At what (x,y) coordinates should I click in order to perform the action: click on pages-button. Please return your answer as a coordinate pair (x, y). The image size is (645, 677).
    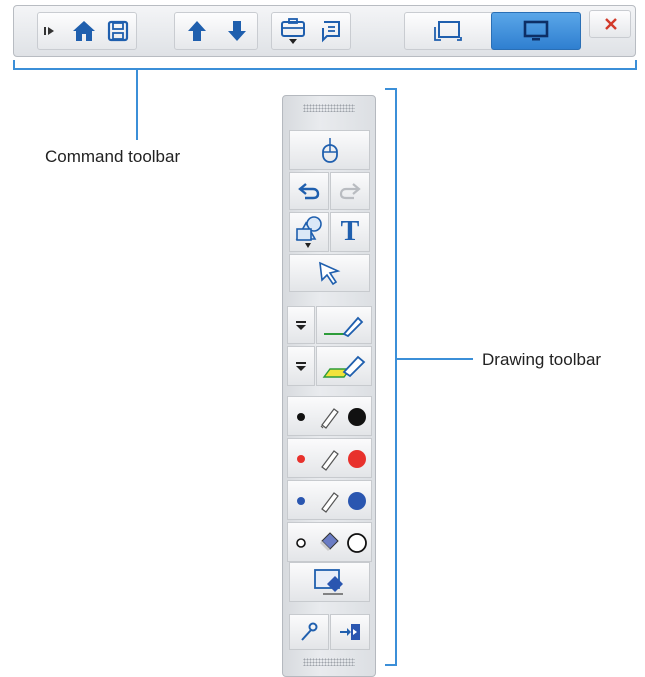
    Looking at the image, I should click on (331, 31).